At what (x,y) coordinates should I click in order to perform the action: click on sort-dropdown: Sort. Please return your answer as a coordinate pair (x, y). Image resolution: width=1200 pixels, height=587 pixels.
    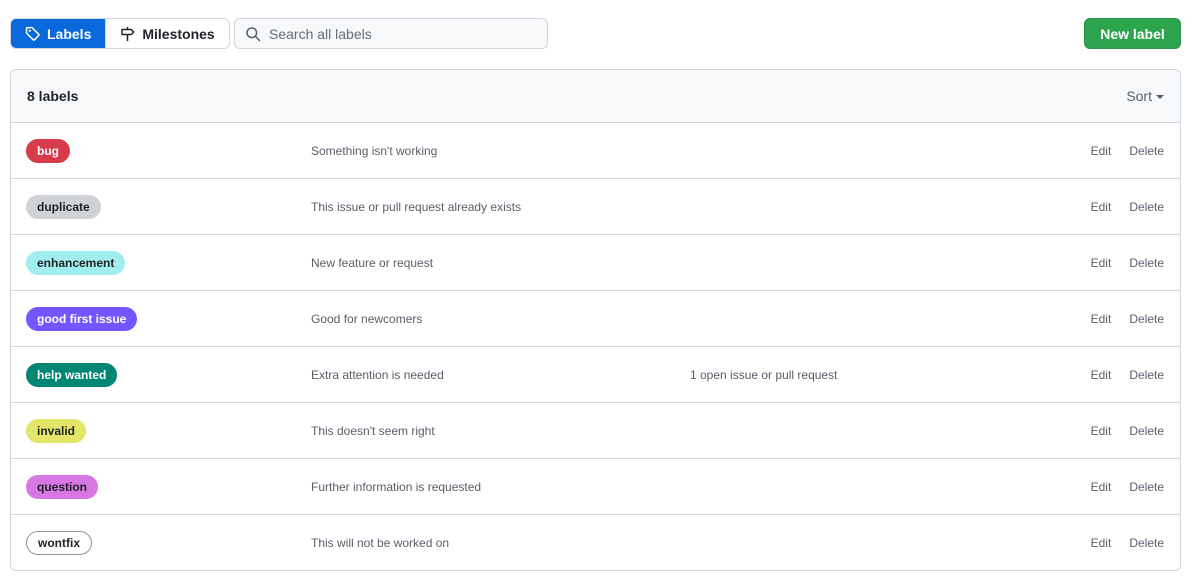
    Looking at the image, I should click on (1145, 96).